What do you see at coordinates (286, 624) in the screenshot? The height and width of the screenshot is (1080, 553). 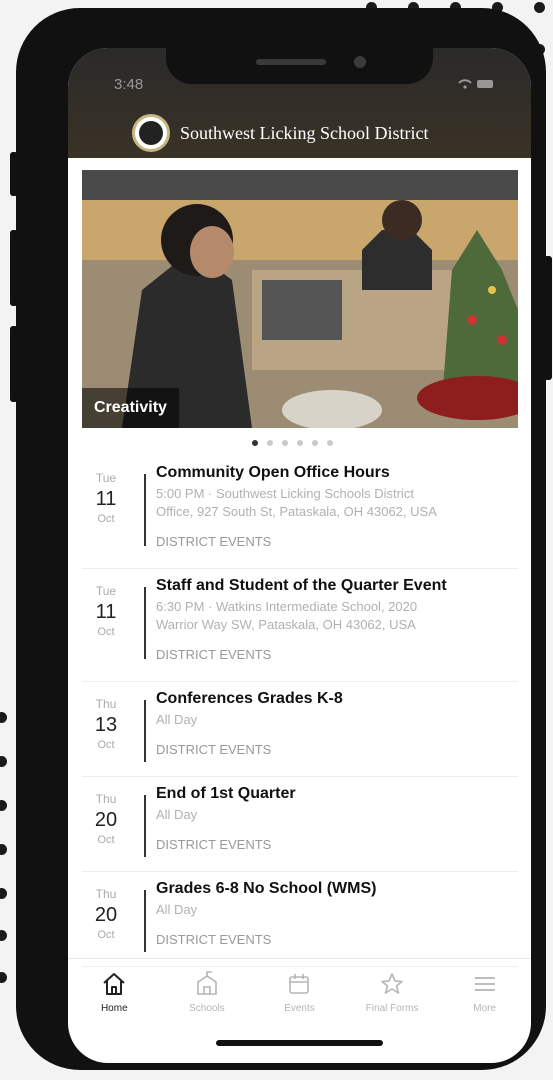 I see `event-address: Warrior Way SW, Pataskala, OH 43062, USA` at bounding box center [286, 624].